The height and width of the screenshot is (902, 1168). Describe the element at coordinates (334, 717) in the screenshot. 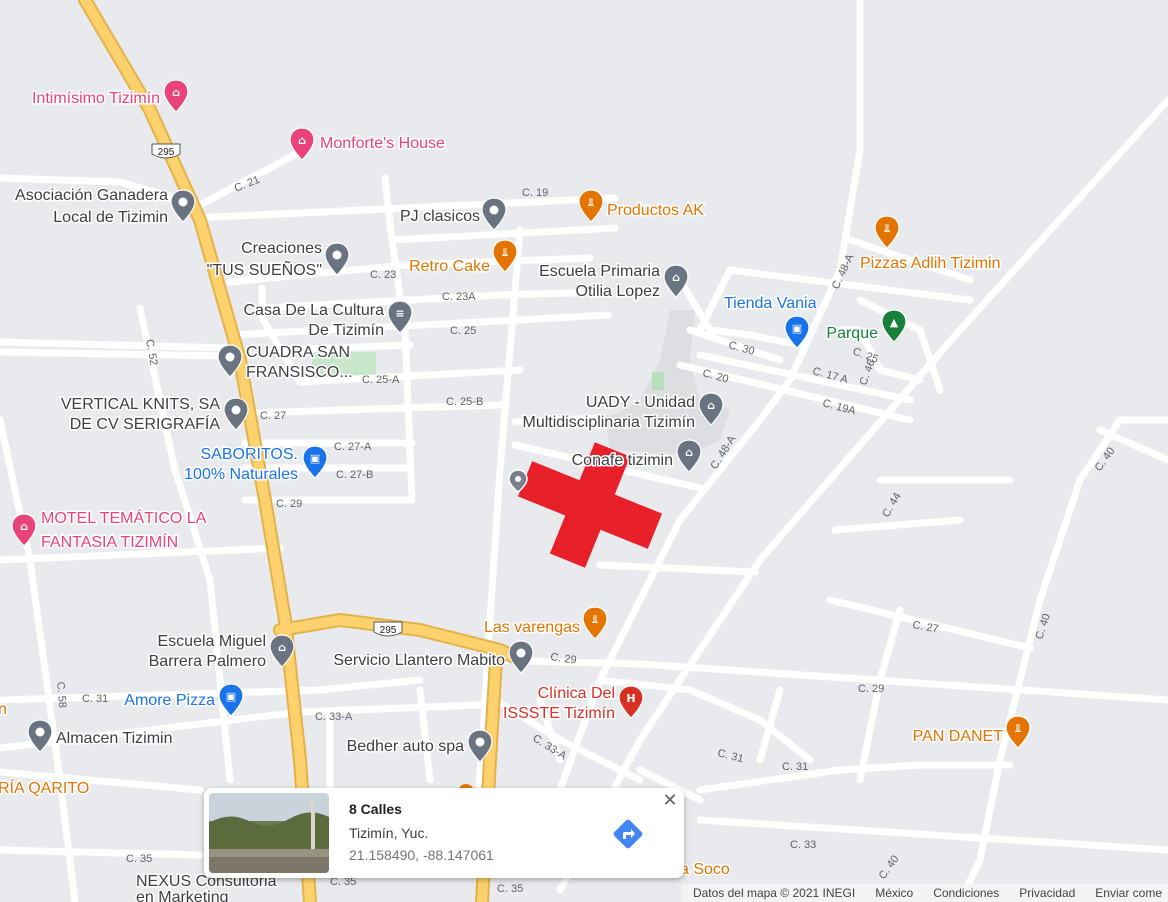

I see `street-label: C. 33-A` at that location.